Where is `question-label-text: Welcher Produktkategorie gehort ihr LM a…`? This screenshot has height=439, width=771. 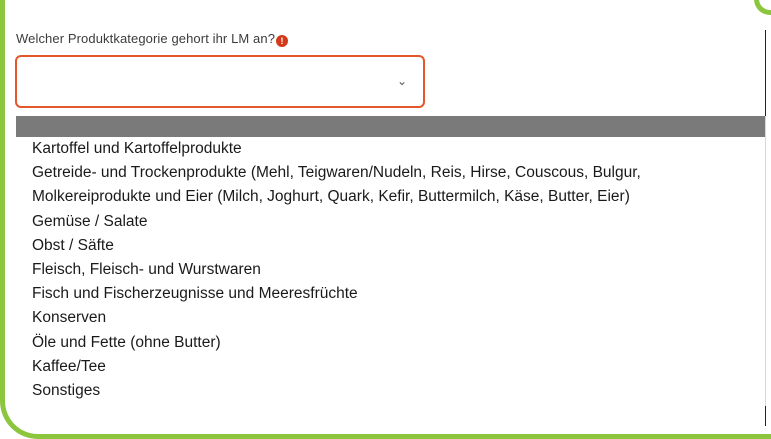
question-label-text: Welcher Produktkategorie gehort ihr LM a… is located at coordinates (146, 38).